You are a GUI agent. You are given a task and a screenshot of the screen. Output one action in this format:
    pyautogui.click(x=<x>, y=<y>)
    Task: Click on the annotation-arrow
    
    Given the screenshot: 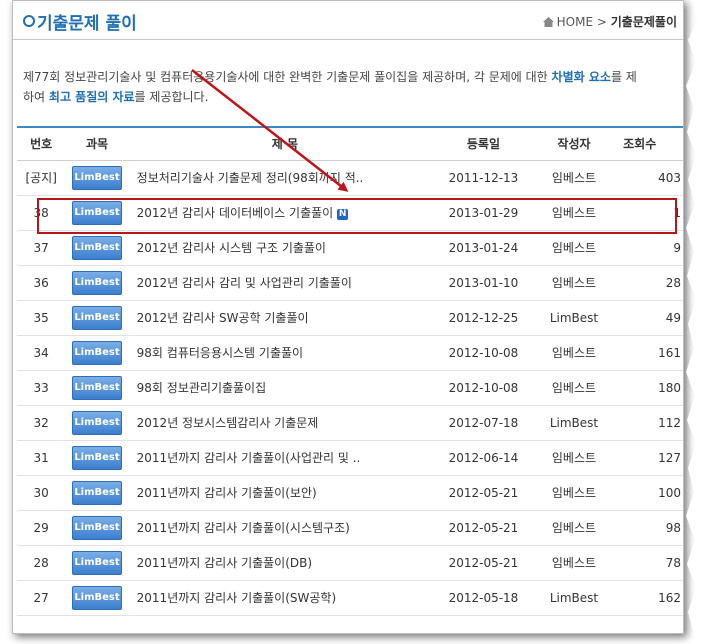 What is the action you would take?
    pyautogui.click(x=270, y=130)
    